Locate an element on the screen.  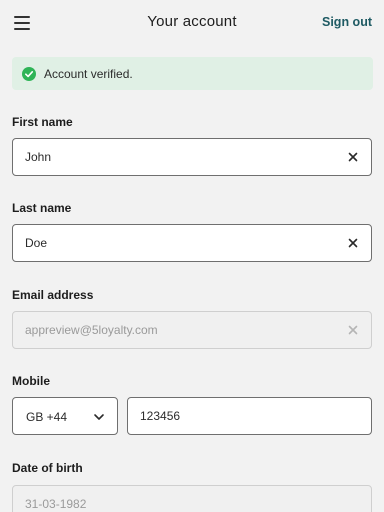
dob-input is located at coordinates (175, 499).